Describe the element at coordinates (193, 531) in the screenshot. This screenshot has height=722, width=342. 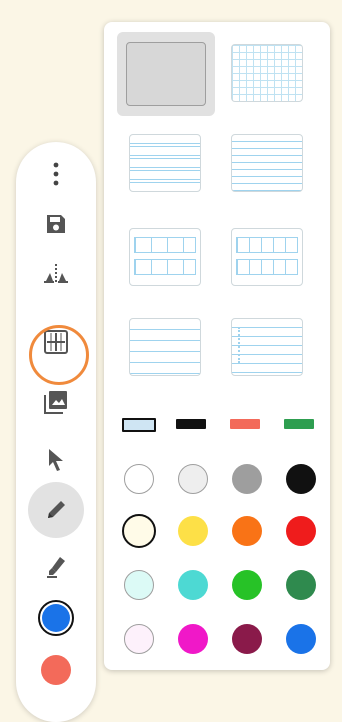
I see `color-swatch-yellow` at that location.